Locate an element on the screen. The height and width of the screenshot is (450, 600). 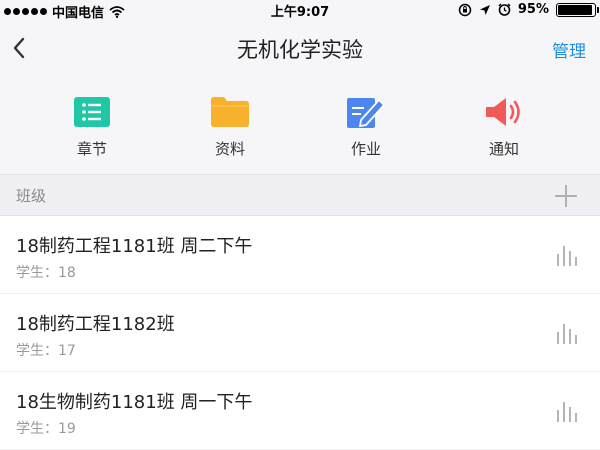
class-name: 18制药工程1181班 周二下午 is located at coordinates (134, 246).